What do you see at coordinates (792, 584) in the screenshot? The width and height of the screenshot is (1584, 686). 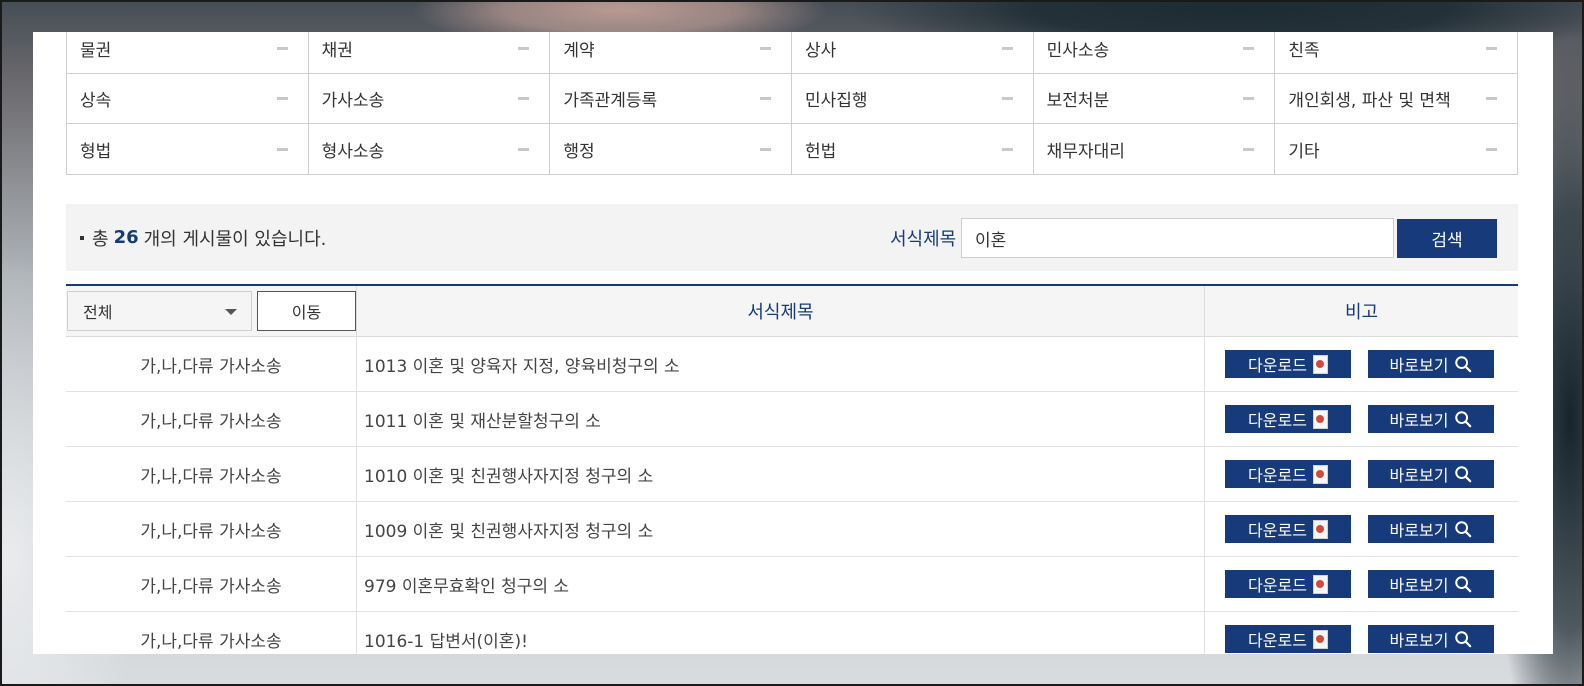 I see `table-row: 가,나,다류 가사소송 979 이혼무효확인 청구의 소 다운로드 바로보기` at bounding box center [792, 584].